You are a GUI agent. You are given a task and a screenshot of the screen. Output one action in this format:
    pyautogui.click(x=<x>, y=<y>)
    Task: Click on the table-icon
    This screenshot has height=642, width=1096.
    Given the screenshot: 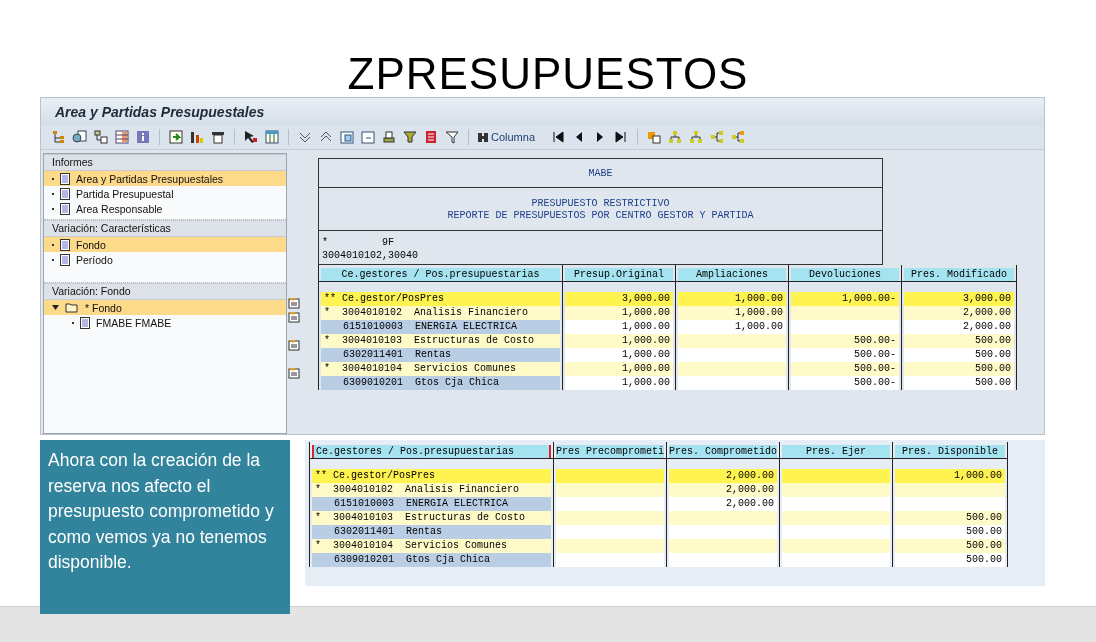 What is the action you would take?
    pyautogui.click(x=122, y=137)
    